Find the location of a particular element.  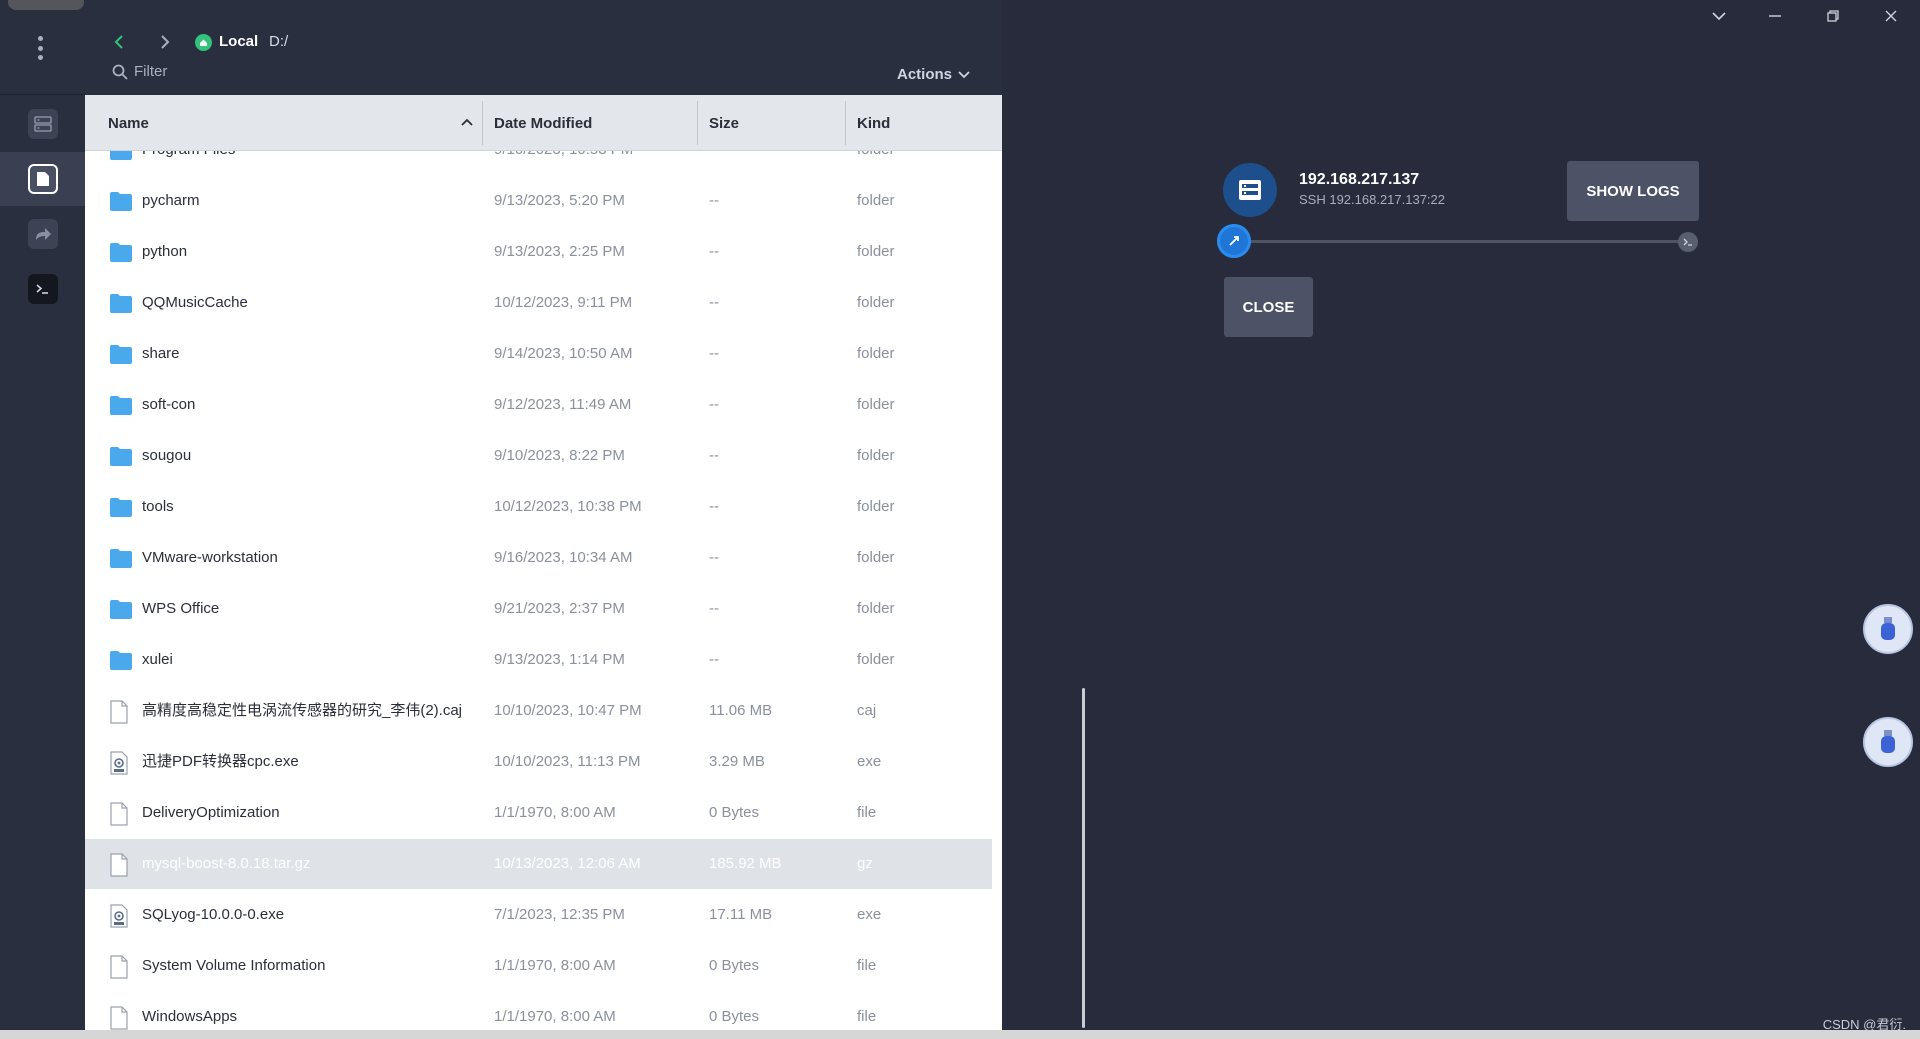

sort-ascending-icon is located at coordinates (467, 122).